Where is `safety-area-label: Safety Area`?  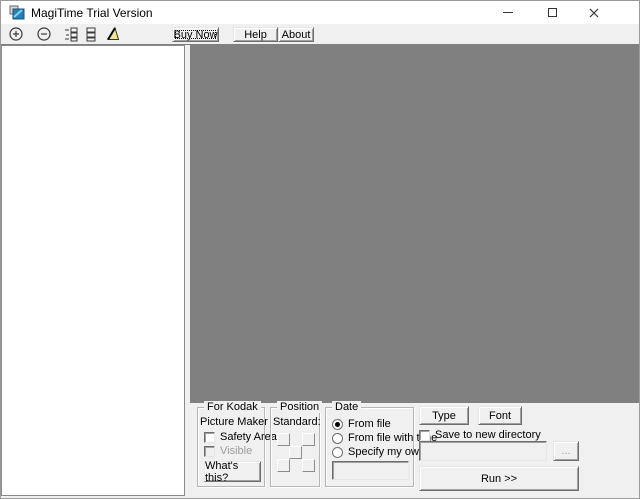
safety-area-label: Safety Area is located at coordinates (248, 437).